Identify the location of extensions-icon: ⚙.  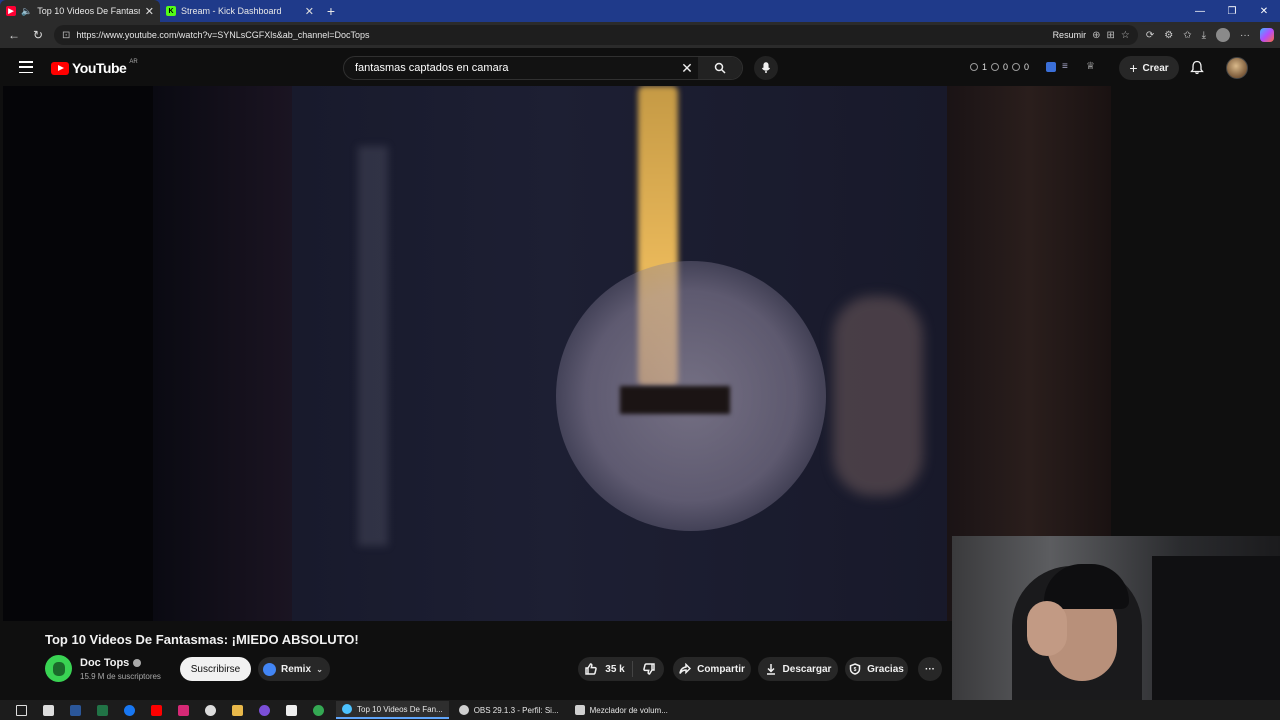
(1168, 35).